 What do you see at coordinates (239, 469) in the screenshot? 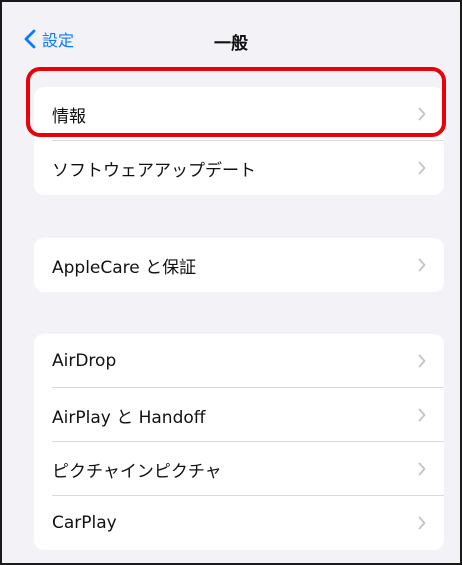
I see `settings-row-picture-in-picture: ピクチャインピクチャ` at bounding box center [239, 469].